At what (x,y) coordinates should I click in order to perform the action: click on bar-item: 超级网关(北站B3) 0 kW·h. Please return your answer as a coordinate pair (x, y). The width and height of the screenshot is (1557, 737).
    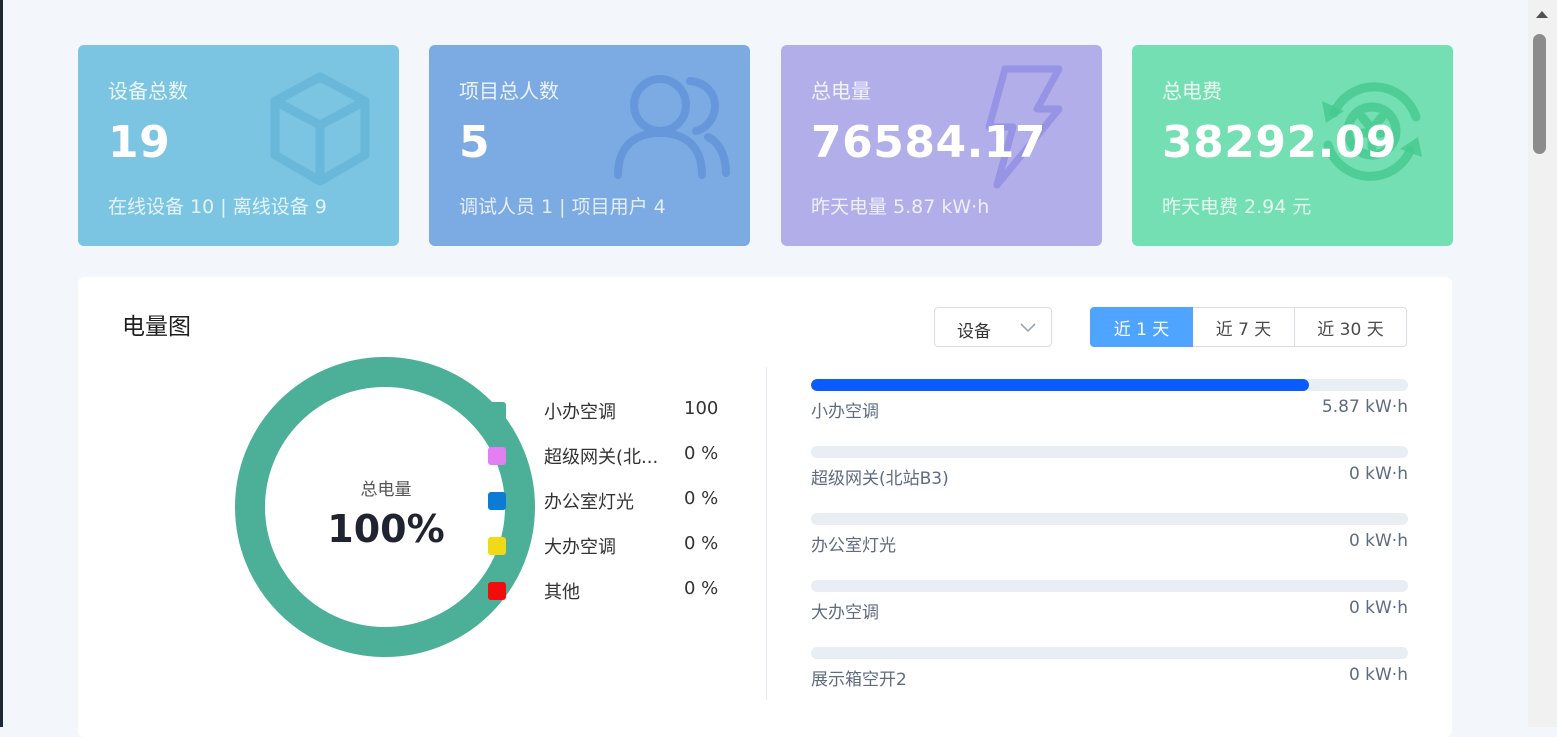
    Looking at the image, I should click on (1109, 471).